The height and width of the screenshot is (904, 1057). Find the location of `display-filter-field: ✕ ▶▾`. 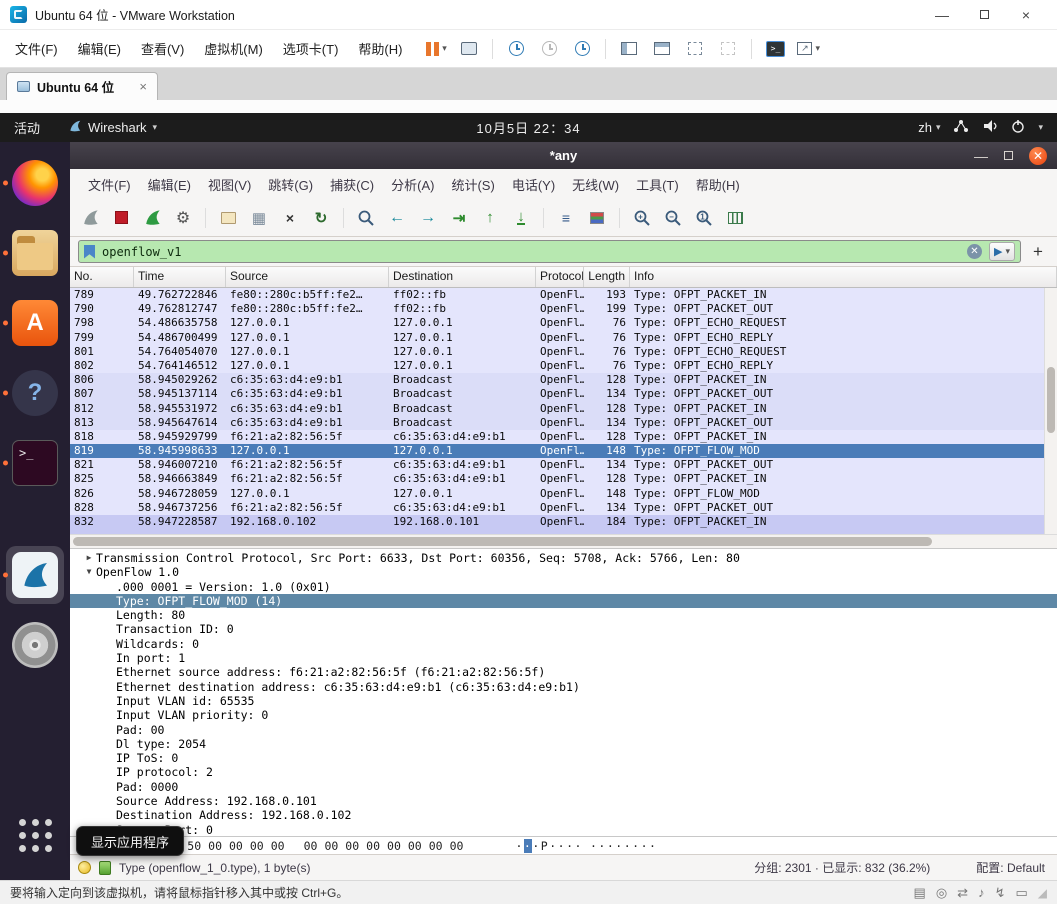

display-filter-field: ✕ ▶▾ is located at coordinates (549, 251).